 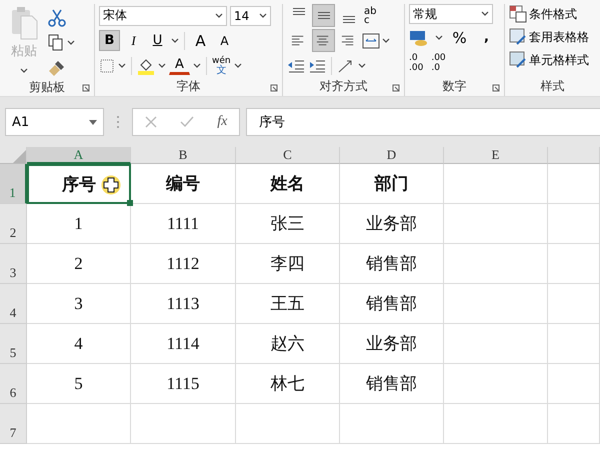 What do you see at coordinates (79, 344) in the screenshot?
I see `table-cell: 4` at bounding box center [79, 344].